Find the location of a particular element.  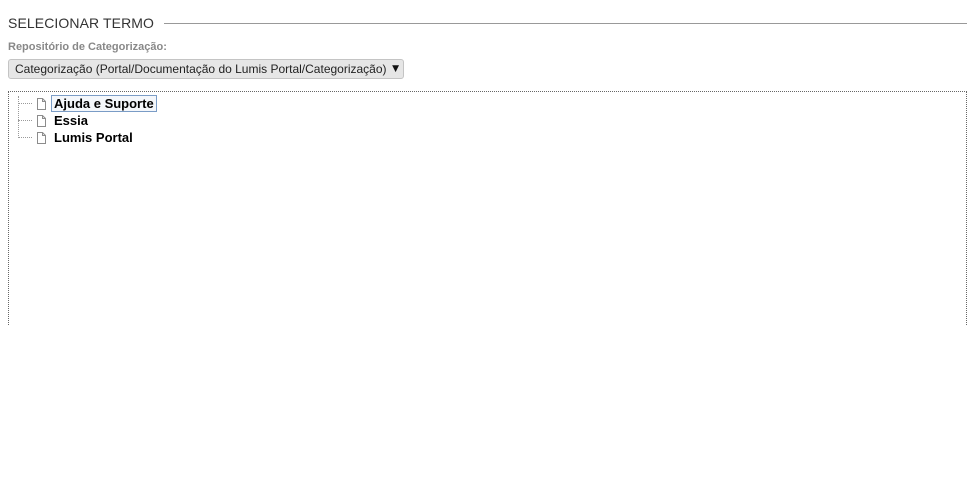

section-header: SELECIONAR TERMO is located at coordinates (487, 23).